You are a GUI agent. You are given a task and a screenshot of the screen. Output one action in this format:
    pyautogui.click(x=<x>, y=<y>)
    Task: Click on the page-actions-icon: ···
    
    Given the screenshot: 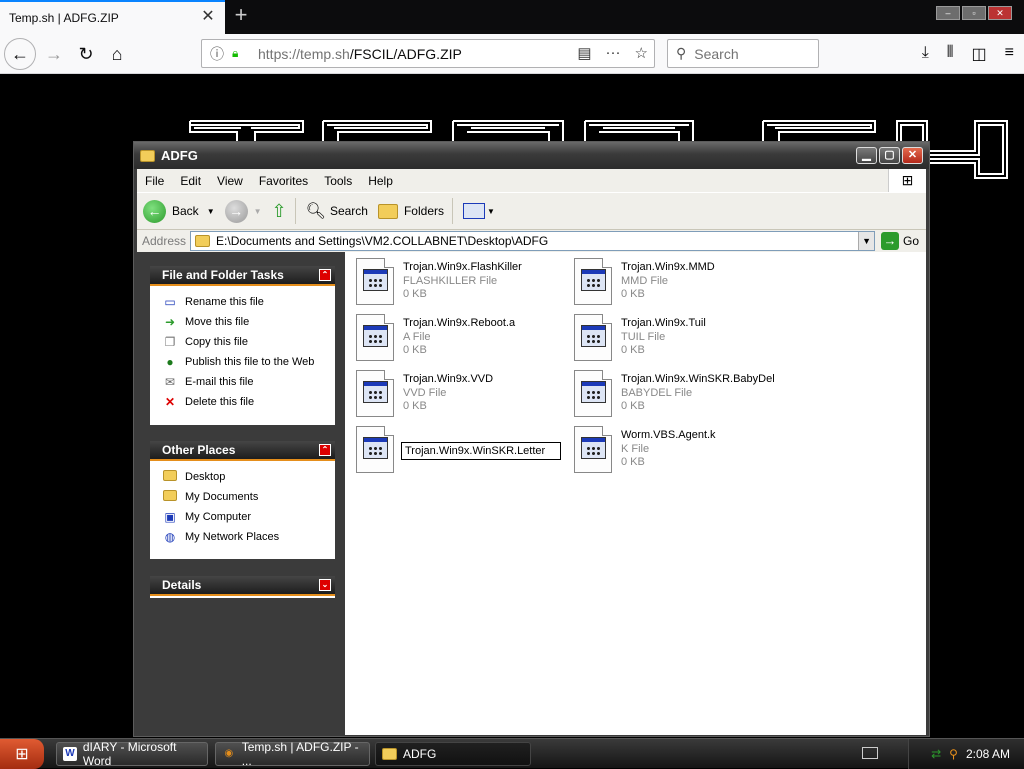 What is the action you would take?
    pyautogui.click(x=613, y=53)
    